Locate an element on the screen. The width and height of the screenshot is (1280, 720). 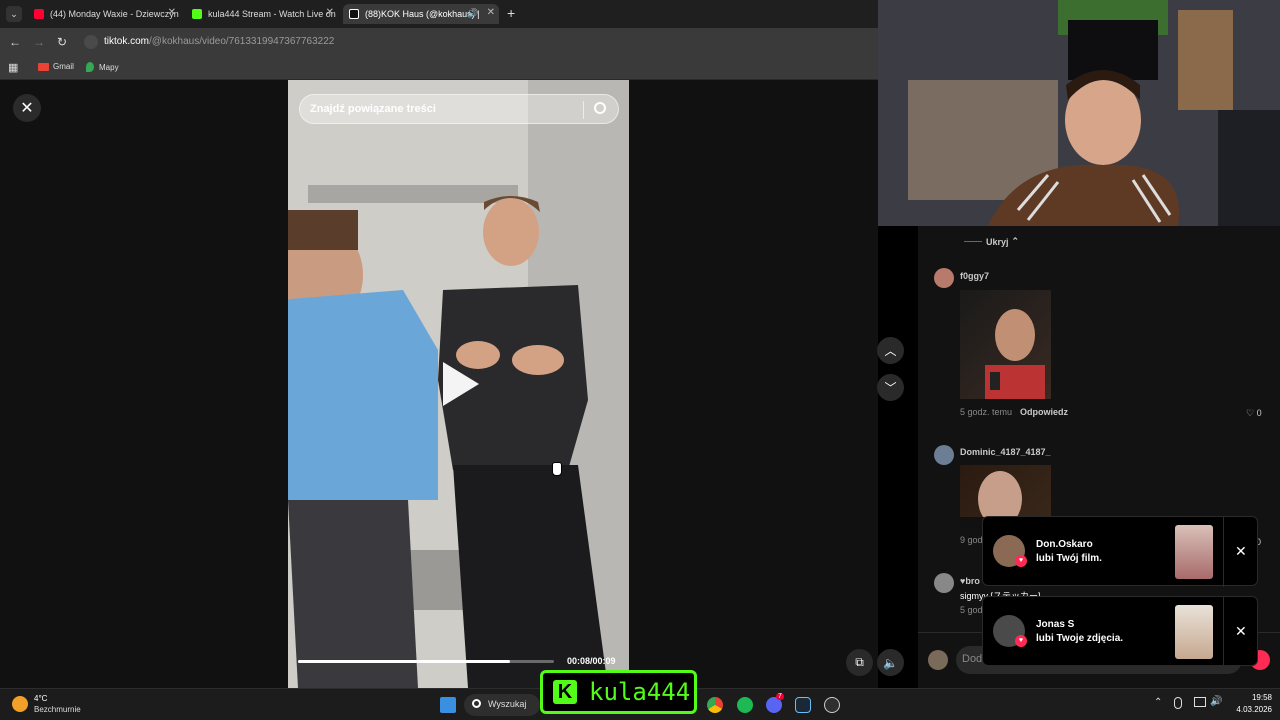
related-search-input: Znajdź powiązane treści is located at coordinates (459, 109).